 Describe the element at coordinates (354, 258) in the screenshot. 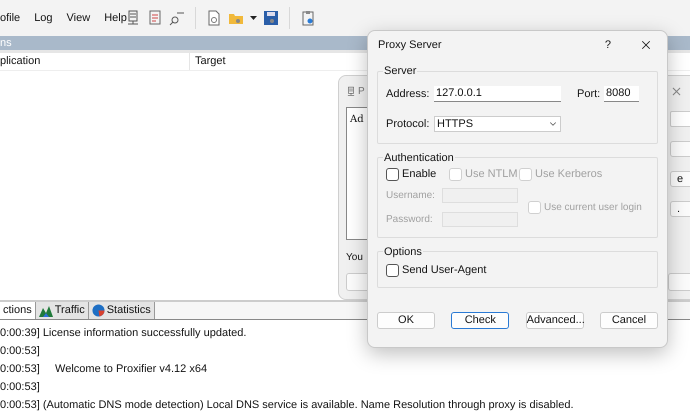

I see `dialog-text: You` at that location.